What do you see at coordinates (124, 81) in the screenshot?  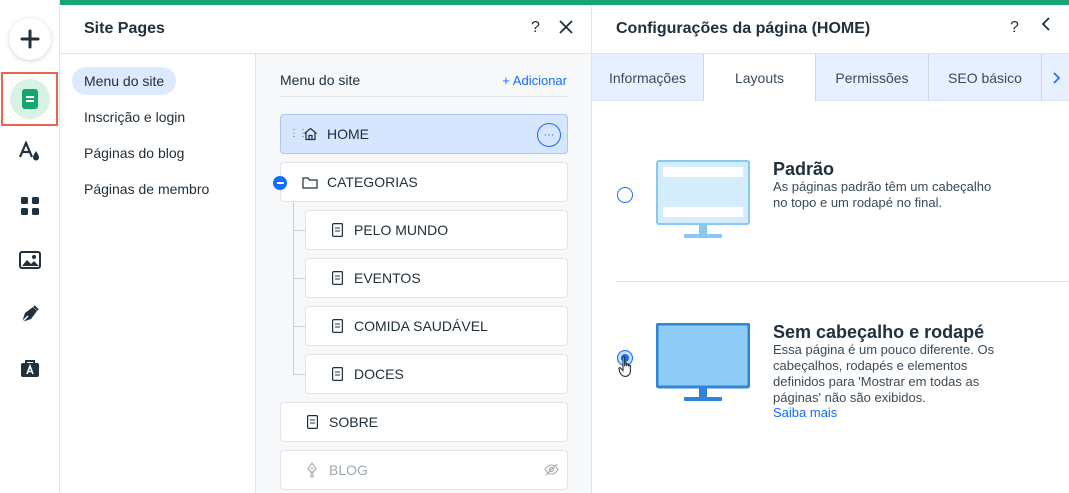 I see `nav-item-site-menu: Menu do site` at bounding box center [124, 81].